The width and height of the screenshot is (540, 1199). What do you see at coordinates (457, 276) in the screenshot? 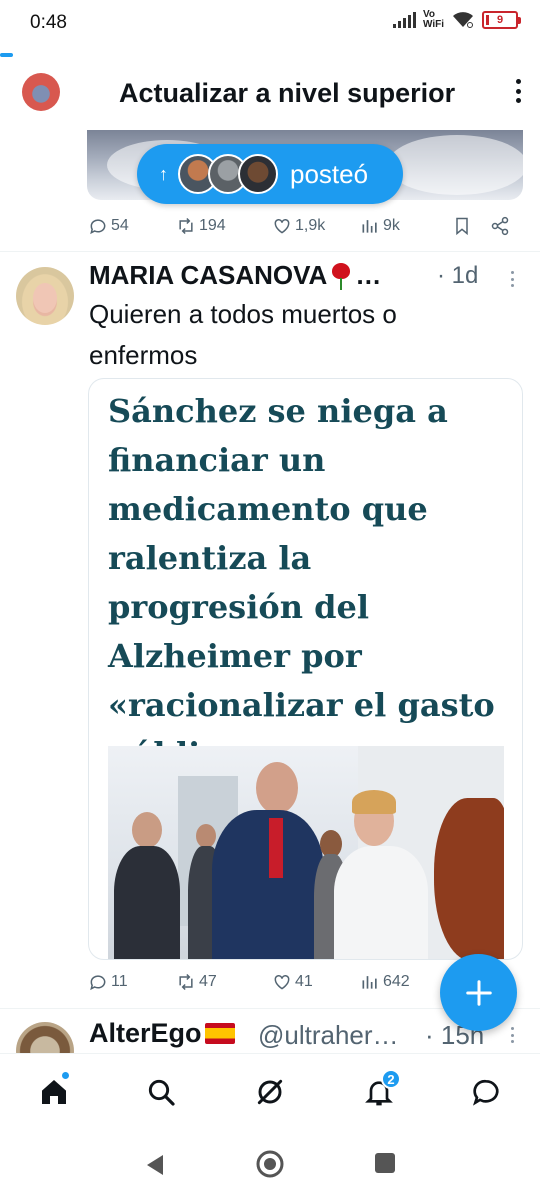
I see `tweet2-time: · 1d` at bounding box center [457, 276].